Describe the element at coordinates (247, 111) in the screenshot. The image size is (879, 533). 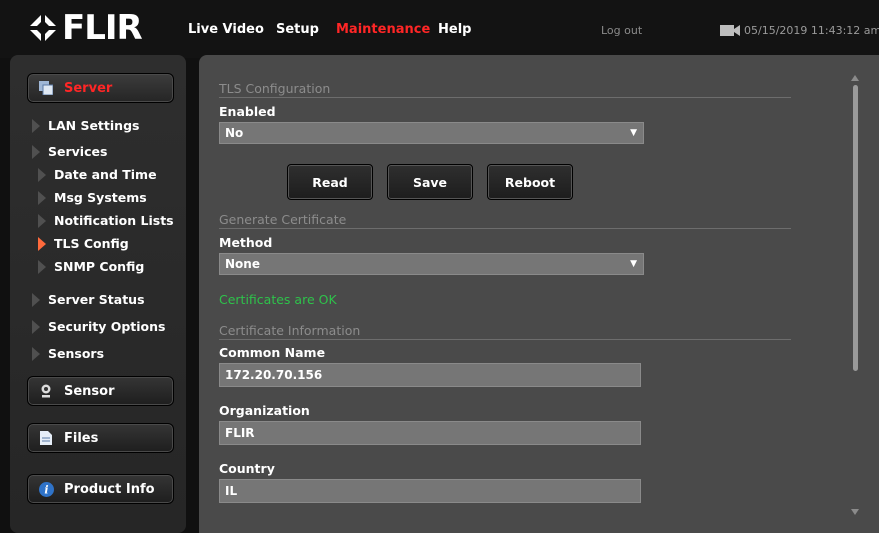
I see `enabled-label: Enabled` at that location.